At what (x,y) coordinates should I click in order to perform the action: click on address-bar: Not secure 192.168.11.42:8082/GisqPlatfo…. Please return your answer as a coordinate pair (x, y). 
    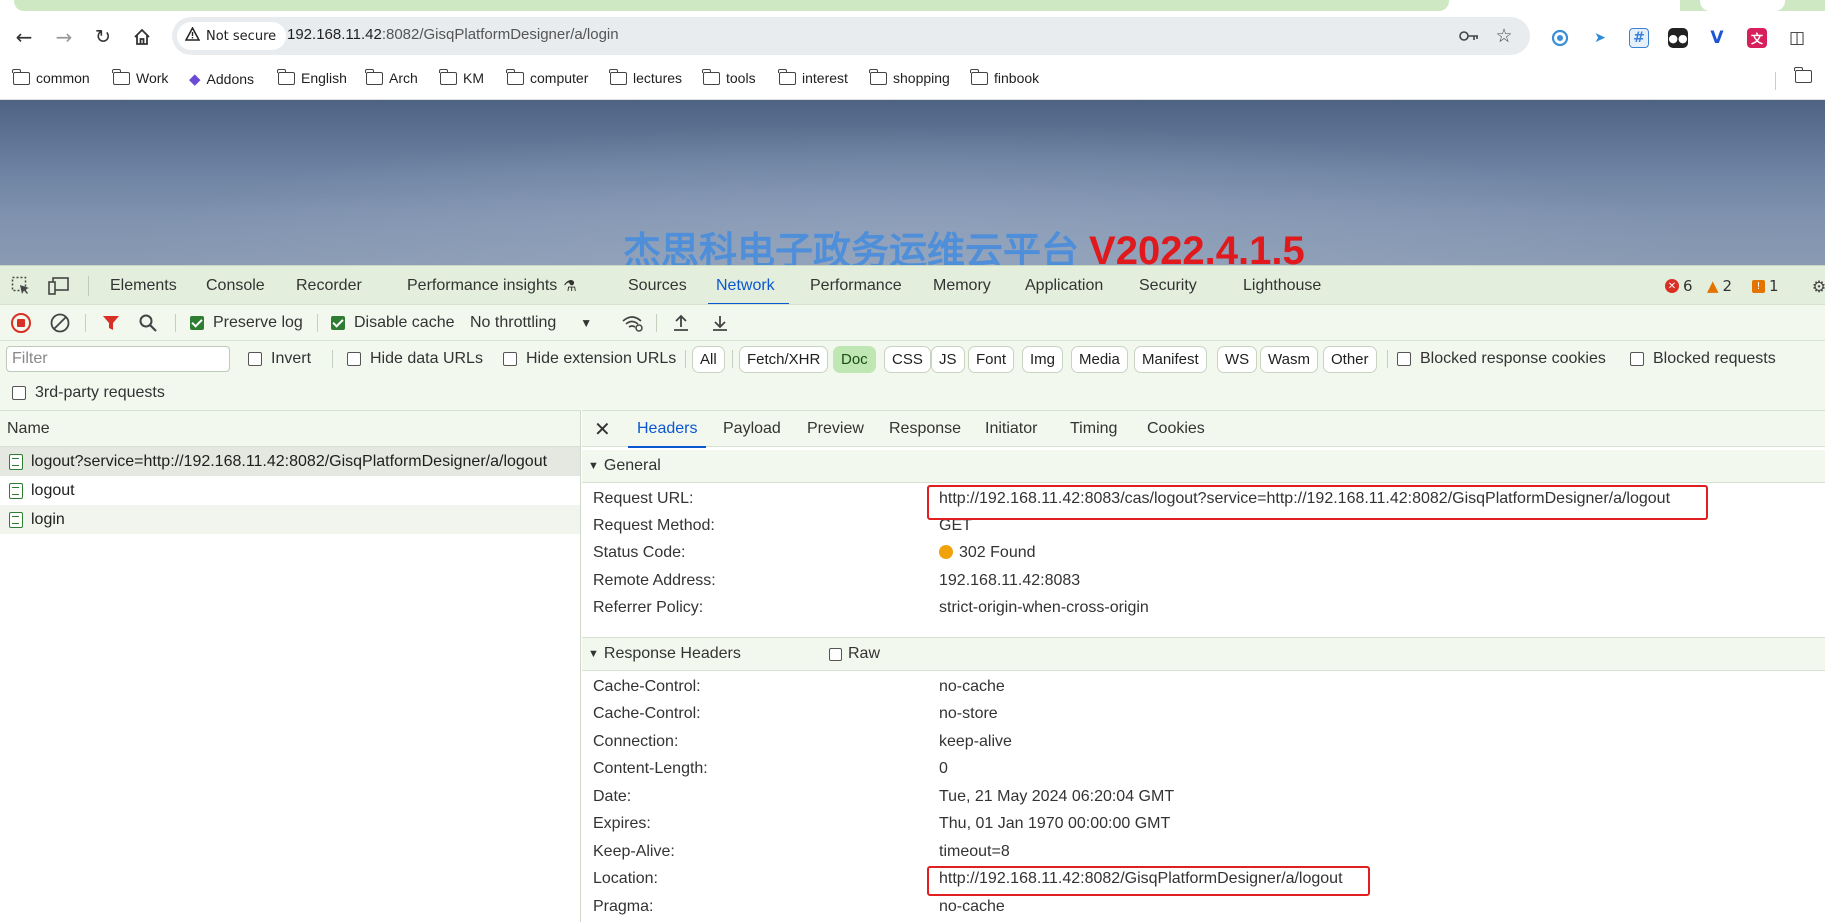
    Looking at the image, I should click on (851, 36).